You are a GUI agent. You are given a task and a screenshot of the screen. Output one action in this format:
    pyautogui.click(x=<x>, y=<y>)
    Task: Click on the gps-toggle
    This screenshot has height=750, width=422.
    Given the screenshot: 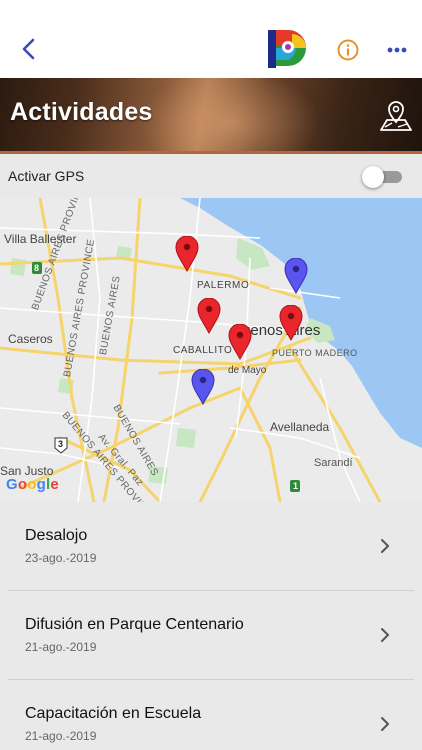 What is the action you would take?
    pyautogui.click(x=382, y=177)
    